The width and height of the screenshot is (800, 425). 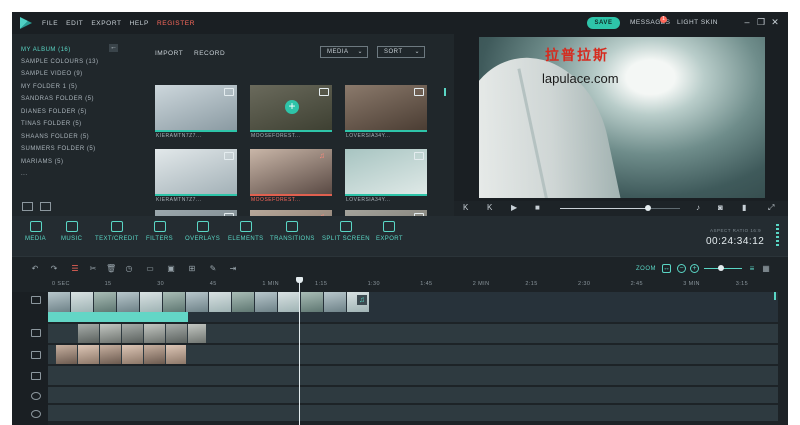 What do you see at coordinates (75, 268) in the screenshot?
I see `settings-sliders-icon: ☰` at bounding box center [75, 268].